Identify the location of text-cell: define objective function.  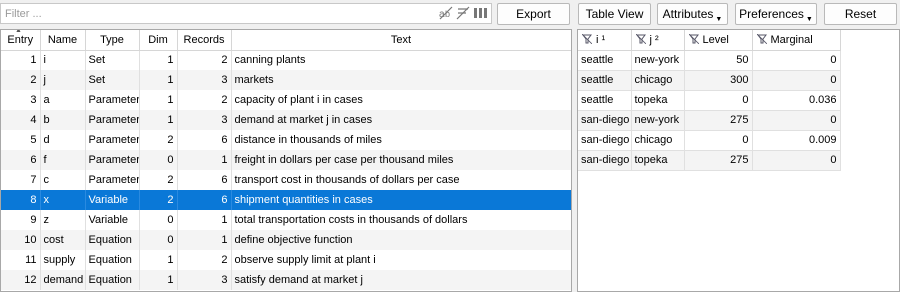
(401, 240).